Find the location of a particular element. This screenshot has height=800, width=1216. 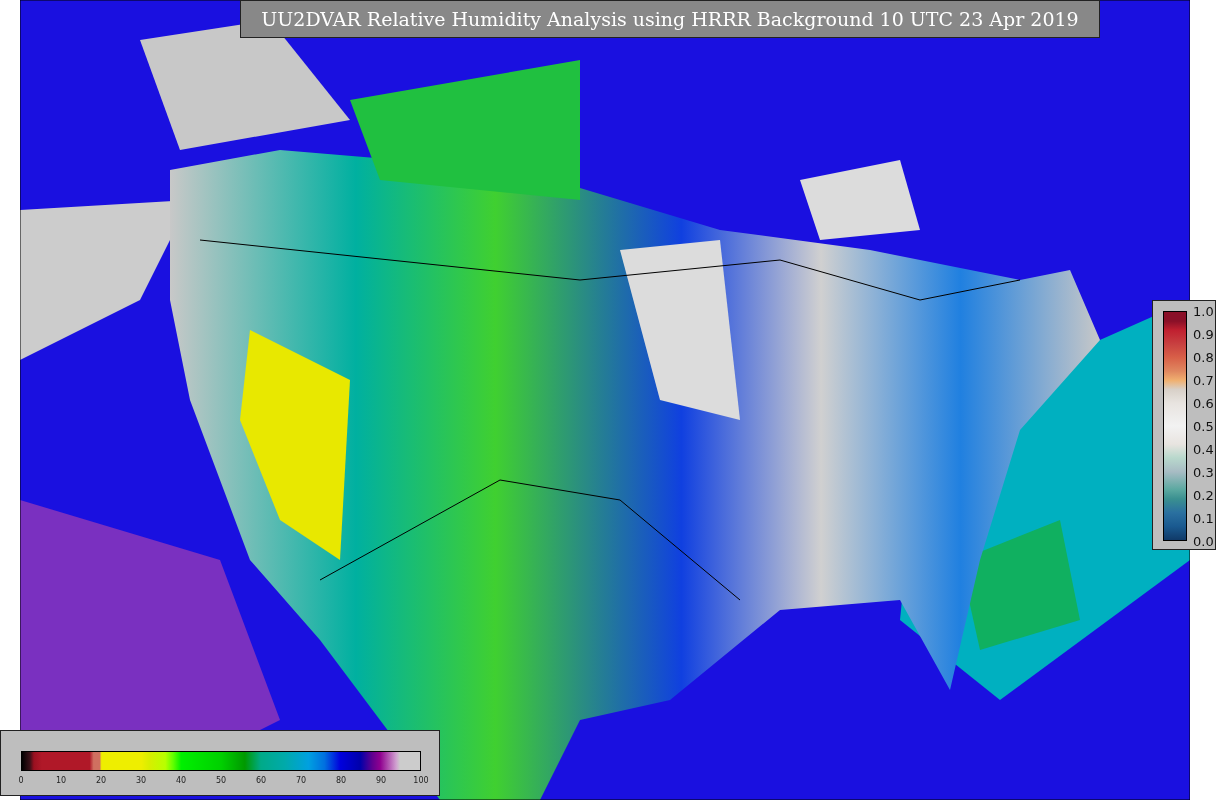

map-title: UU2DVAR Relative Humidity Analysis using HRRR Background 10 UTC 23 Apr 2019 is located at coordinates (670, 19).